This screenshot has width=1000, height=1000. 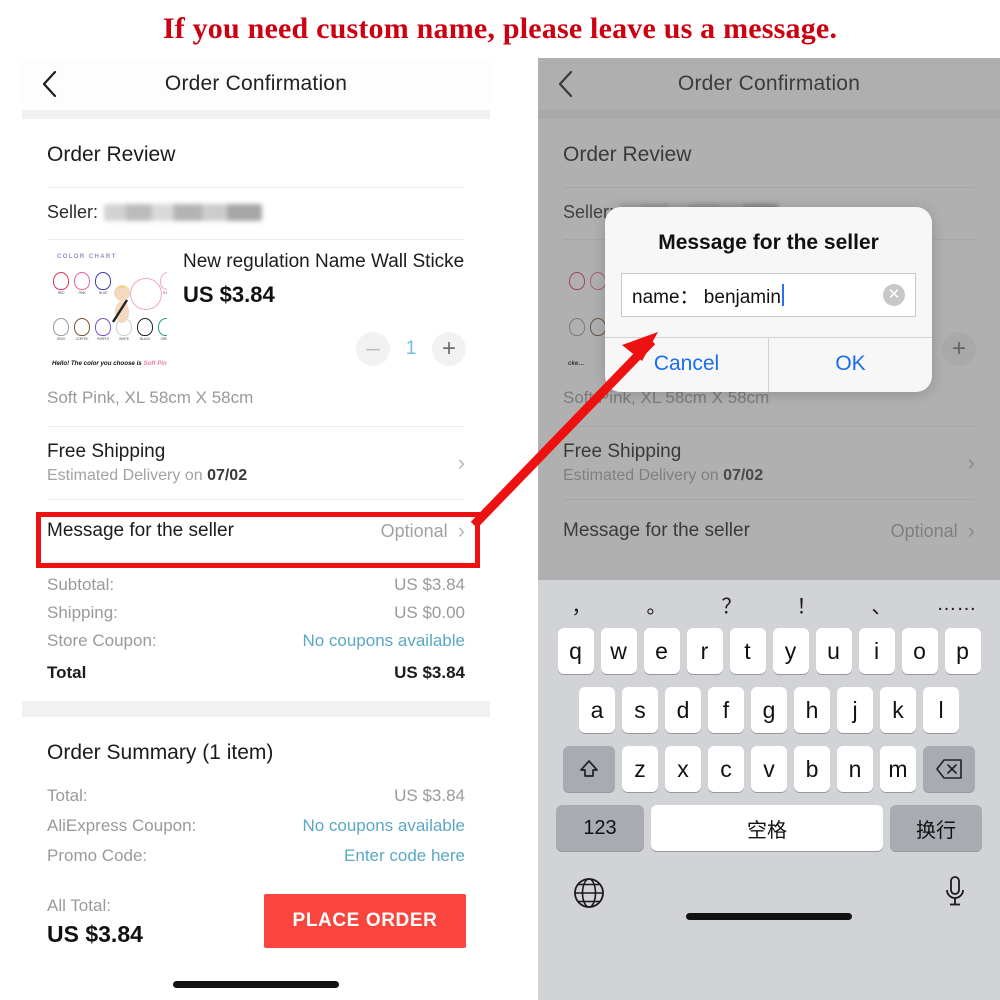 I want to click on key-v: v, so click(x=769, y=769).